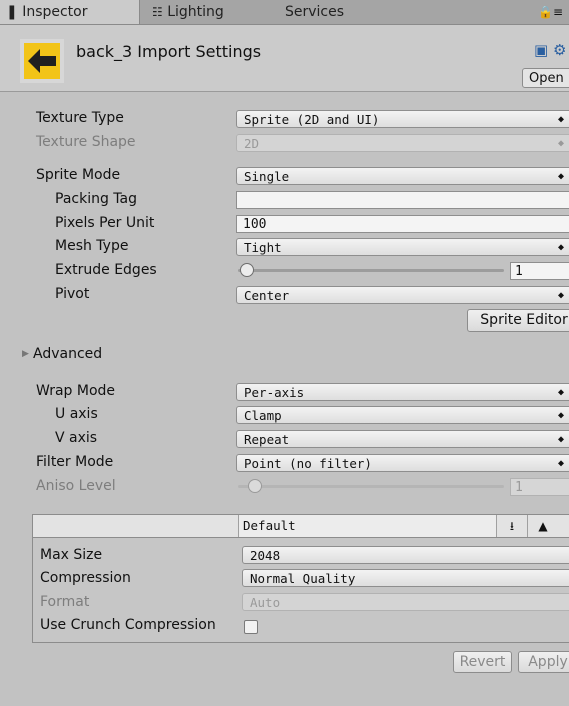  What do you see at coordinates (105, 223) in the screenshot?
I see `pixels-per-unit-label: Pixels Per Unit` at bounding box center [105, 223].